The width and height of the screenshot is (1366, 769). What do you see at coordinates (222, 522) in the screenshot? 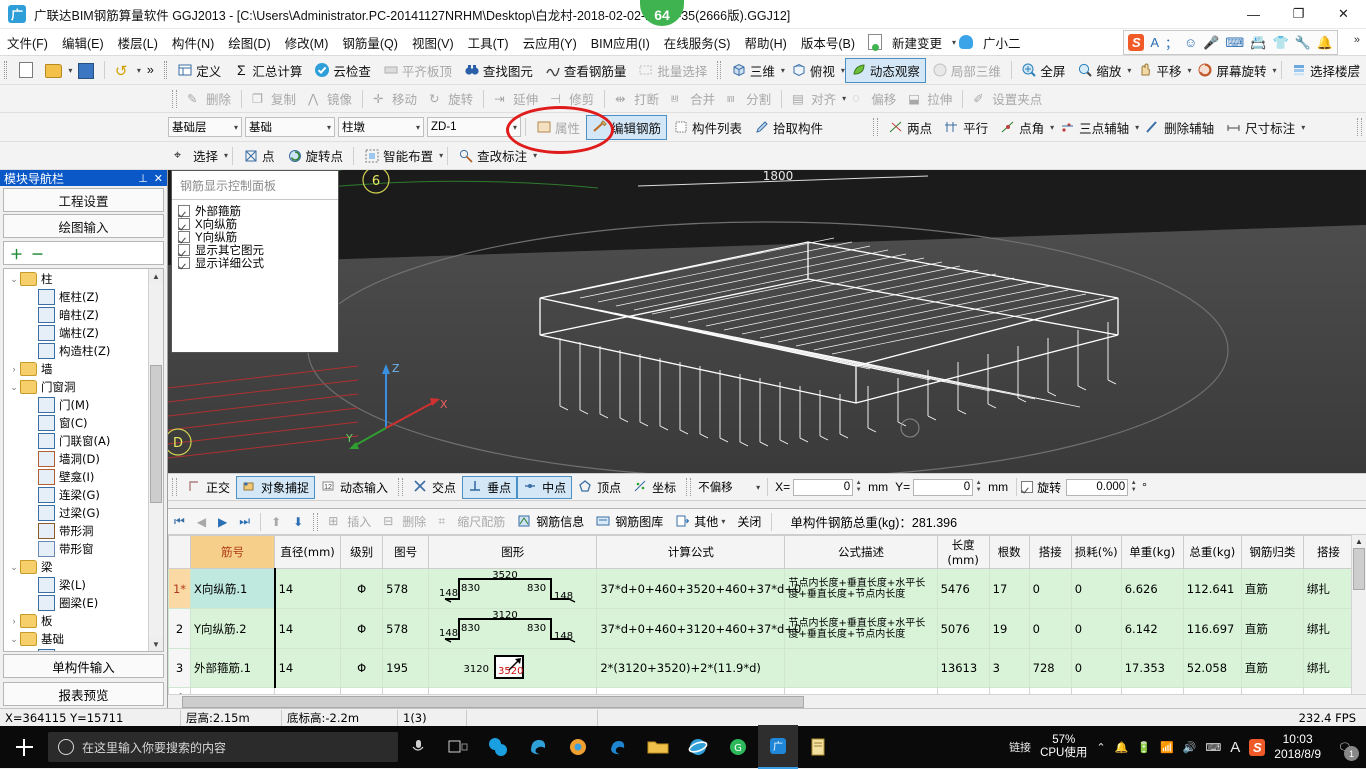
I see `nav-next-button: ▶` at bounding box center [222, 522].